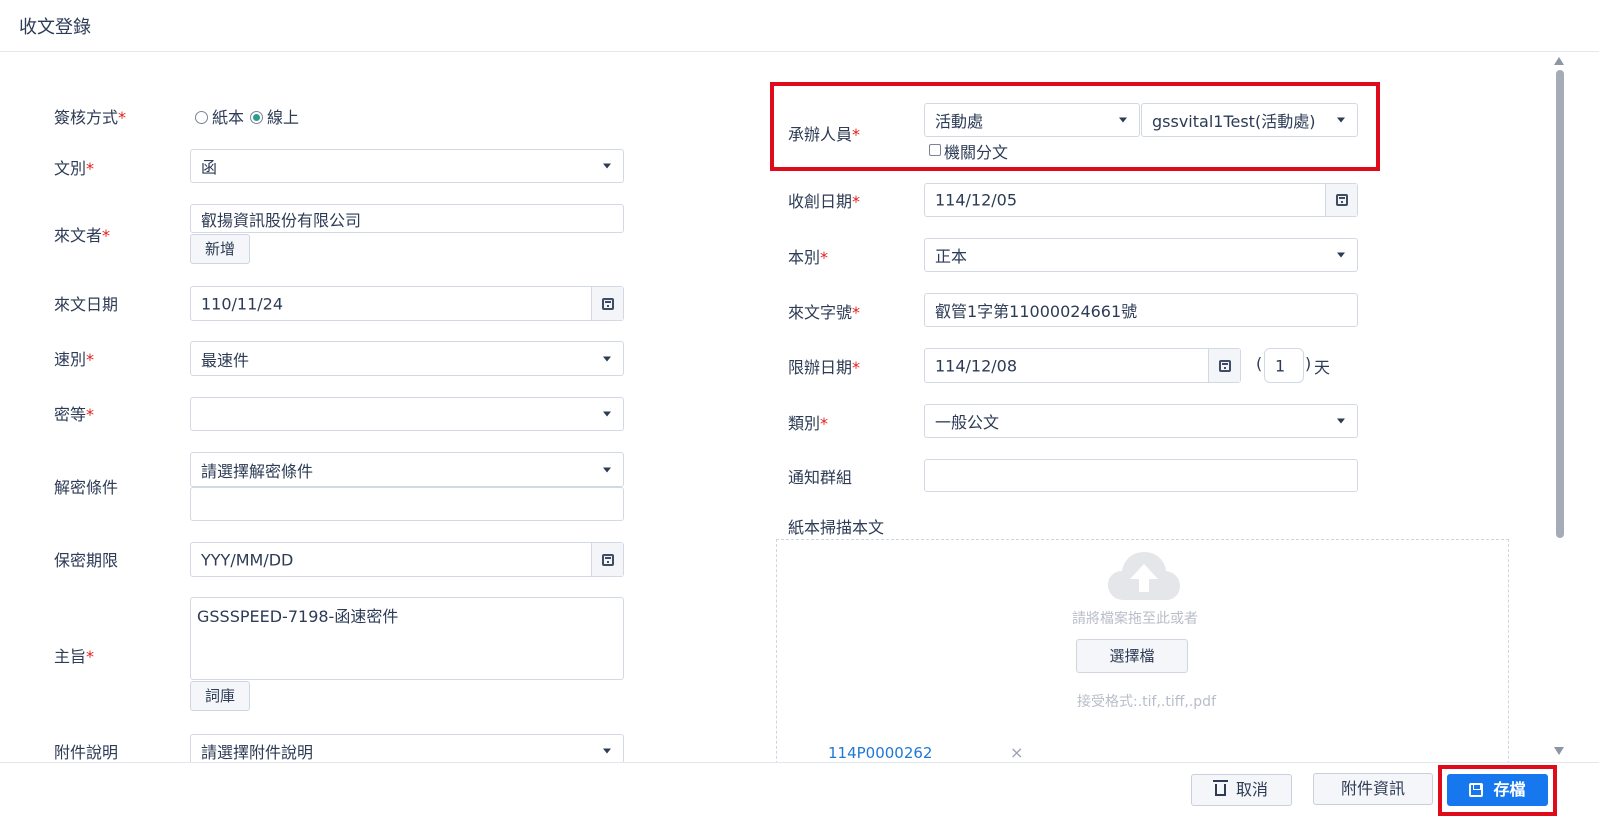  What do you see at coordinates (1476, 790) in the screenshot?
I see `save-icon` at bounding box center [1476, 790].